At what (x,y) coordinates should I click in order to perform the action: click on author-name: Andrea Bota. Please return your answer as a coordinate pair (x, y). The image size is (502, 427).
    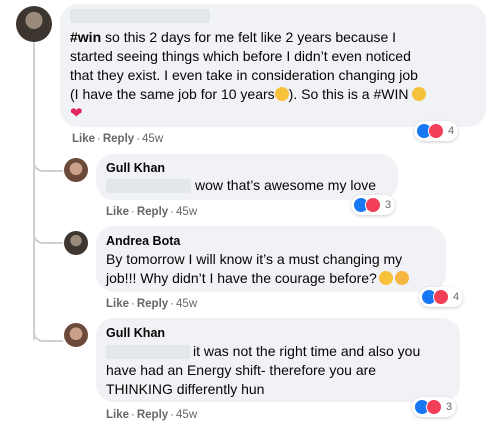
    Looking at the image, I should click on (143, 241).